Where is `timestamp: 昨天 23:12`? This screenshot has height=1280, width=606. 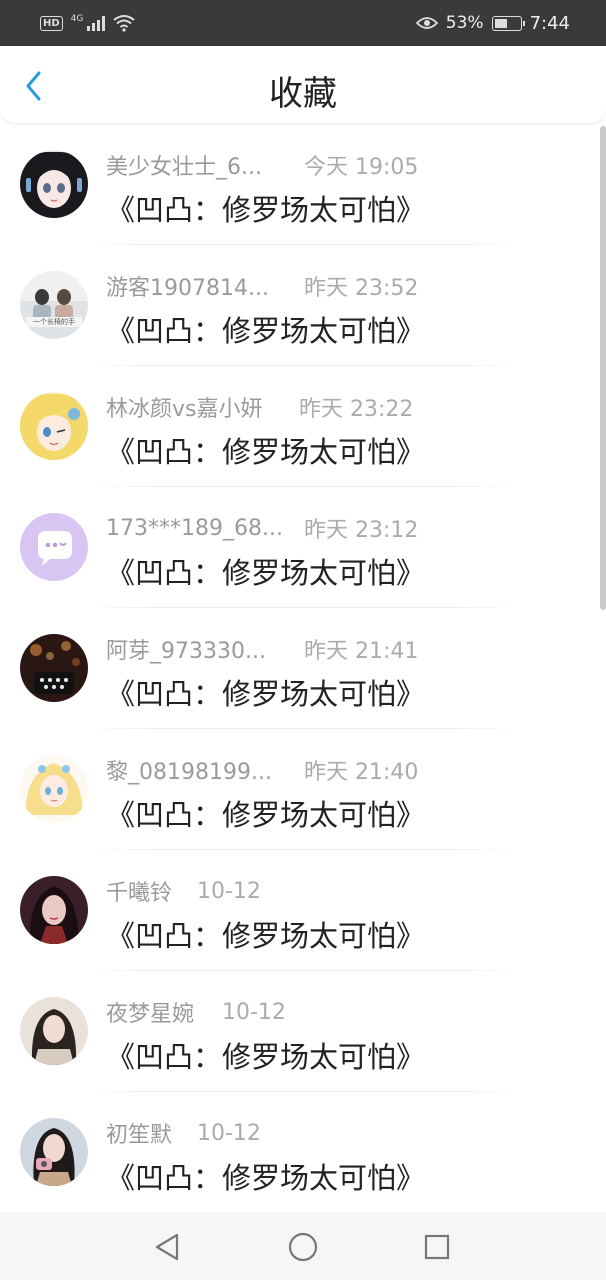 timestamp: 昨天 23:12 is located at coordinates (361, 530).